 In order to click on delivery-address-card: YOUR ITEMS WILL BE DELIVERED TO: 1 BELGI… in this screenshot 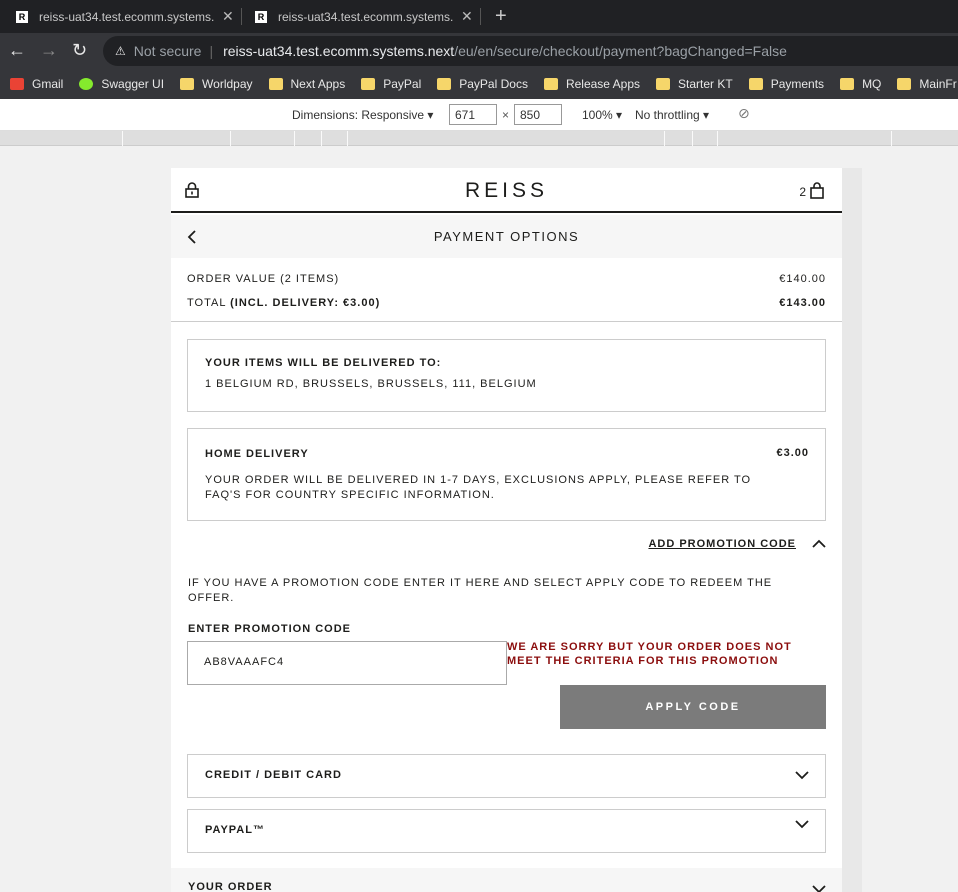, I will do `click(506, 375)`.